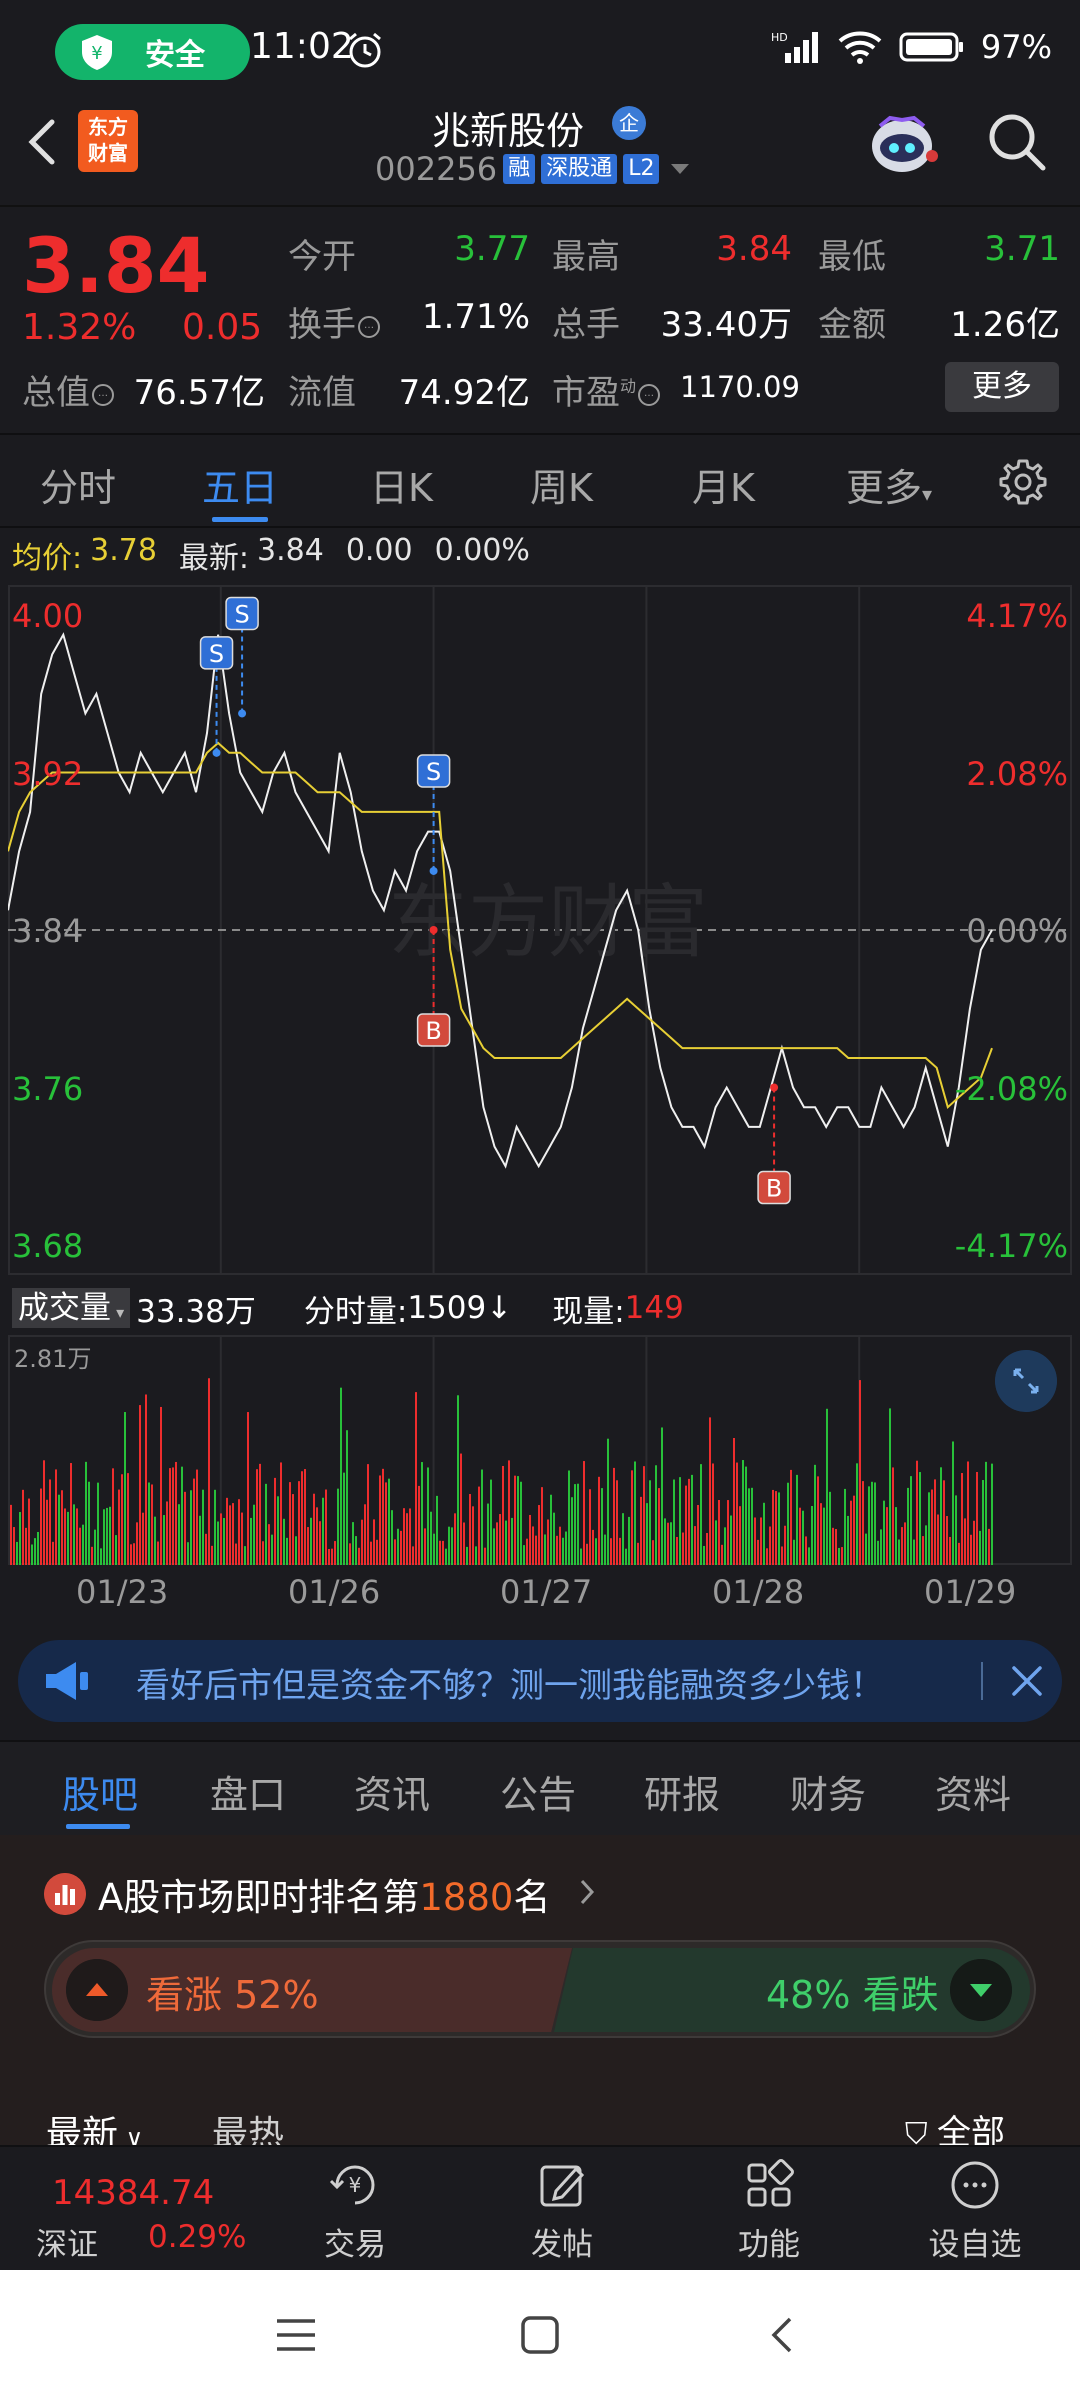  Describe the element at coordinates (175, 55) in the screenshot. I see `security-label: 安全` at that location.